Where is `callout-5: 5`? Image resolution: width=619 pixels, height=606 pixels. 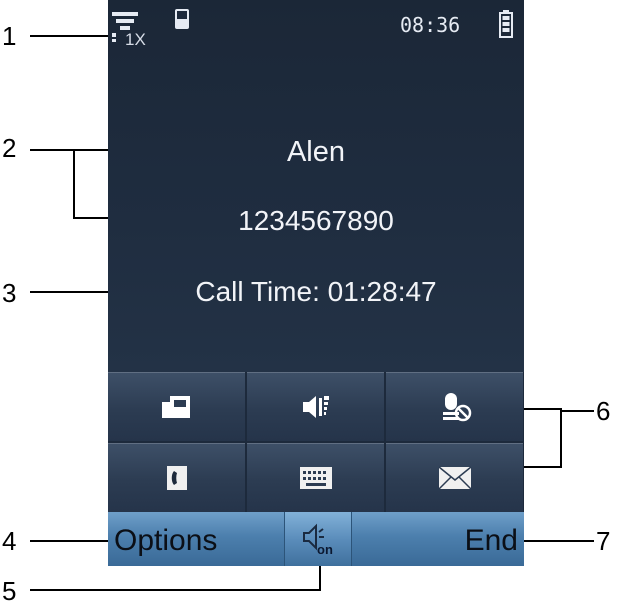 callout-5: 5 is located at coordinates (9, 591).